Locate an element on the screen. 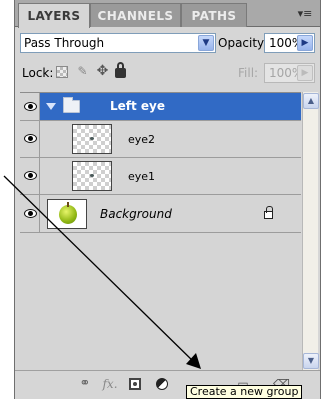 The height and width of the screenshot is (399, 330). blend-mode-value: Pass Through is located at coordinates (64, 43).